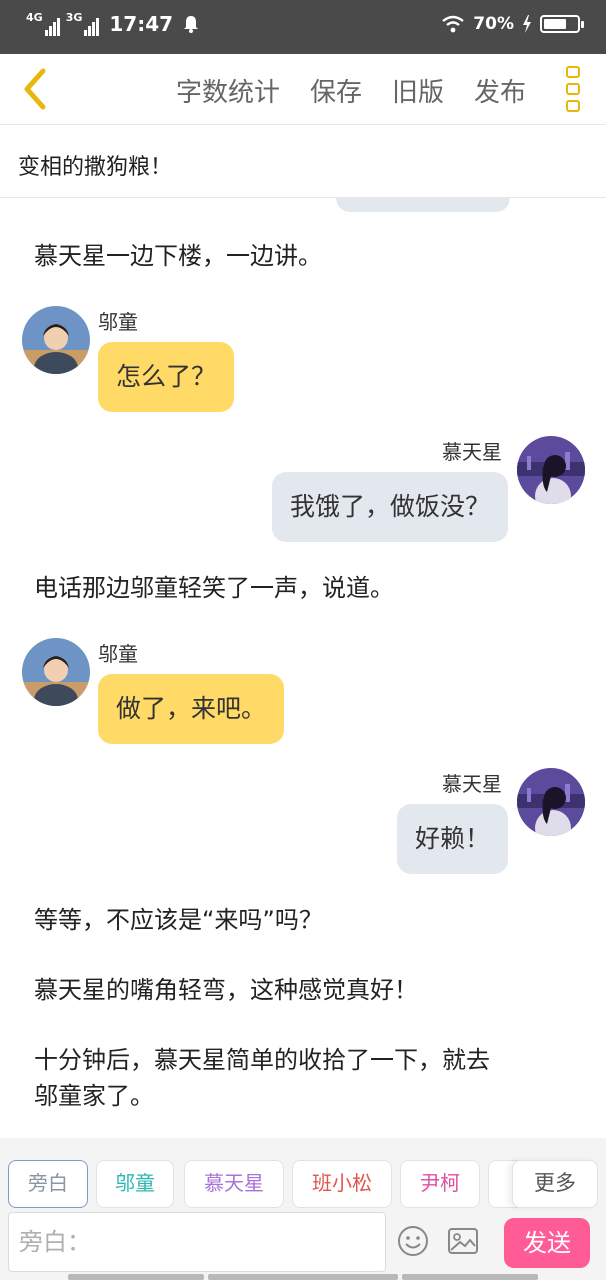  Describe the element at coordinates (555, 1184) in the screenshot. I see `more-characters-button: 更多` at that location.